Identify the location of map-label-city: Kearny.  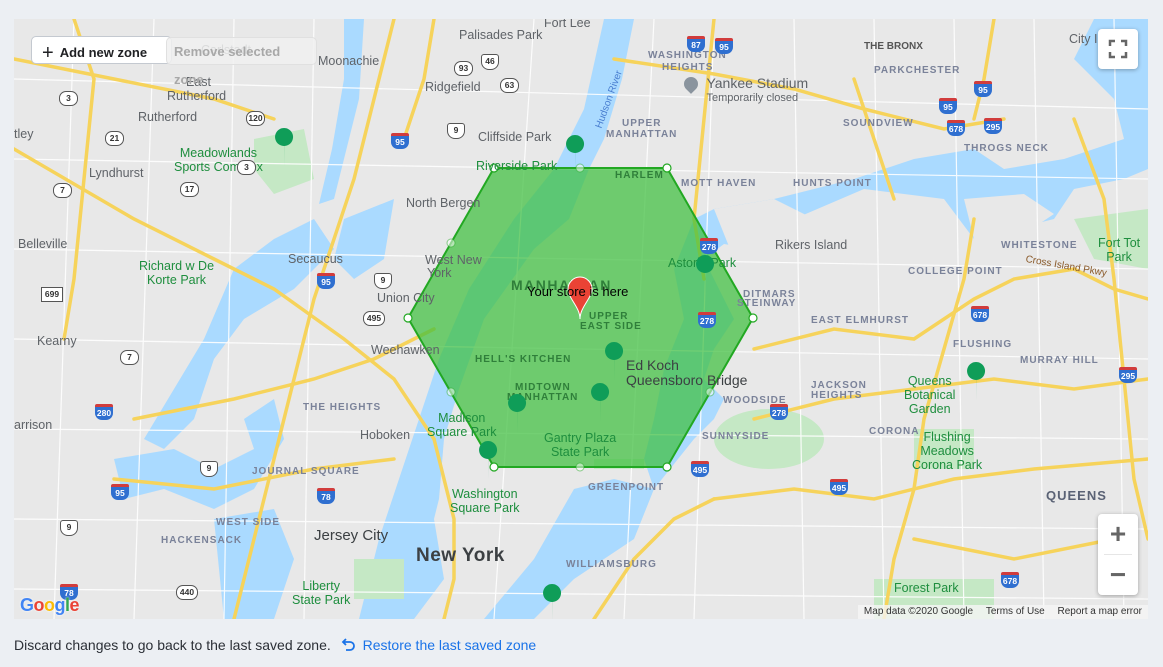
(57, 341).